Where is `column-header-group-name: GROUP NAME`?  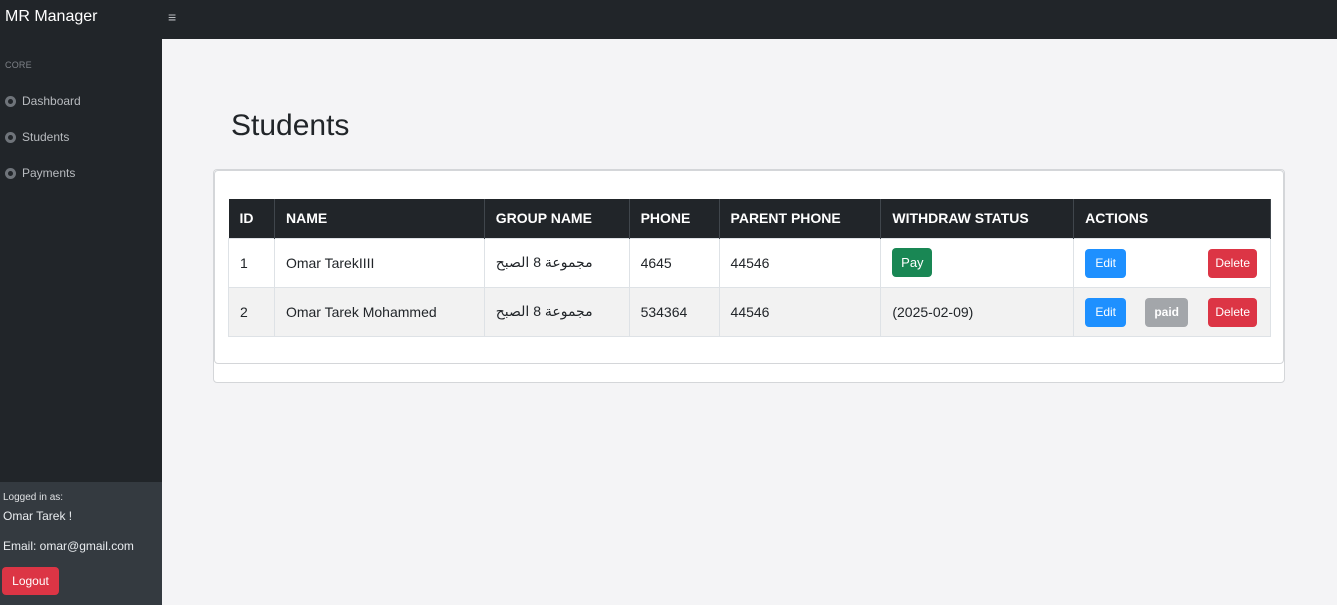
column-header-group-name: GROUP NAME is located at coordinates (557, 218).